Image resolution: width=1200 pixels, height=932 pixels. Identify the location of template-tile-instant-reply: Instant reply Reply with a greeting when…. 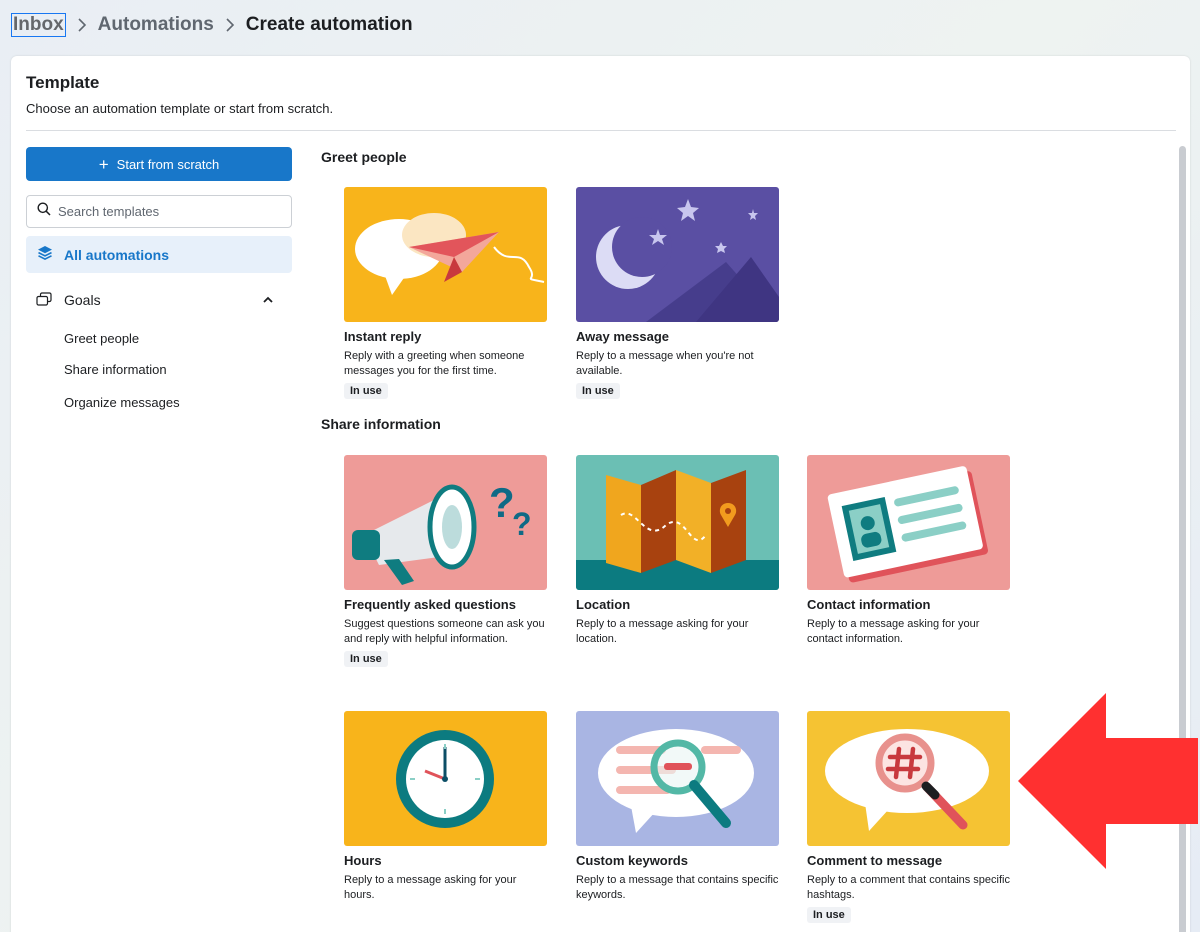
(445, 293).